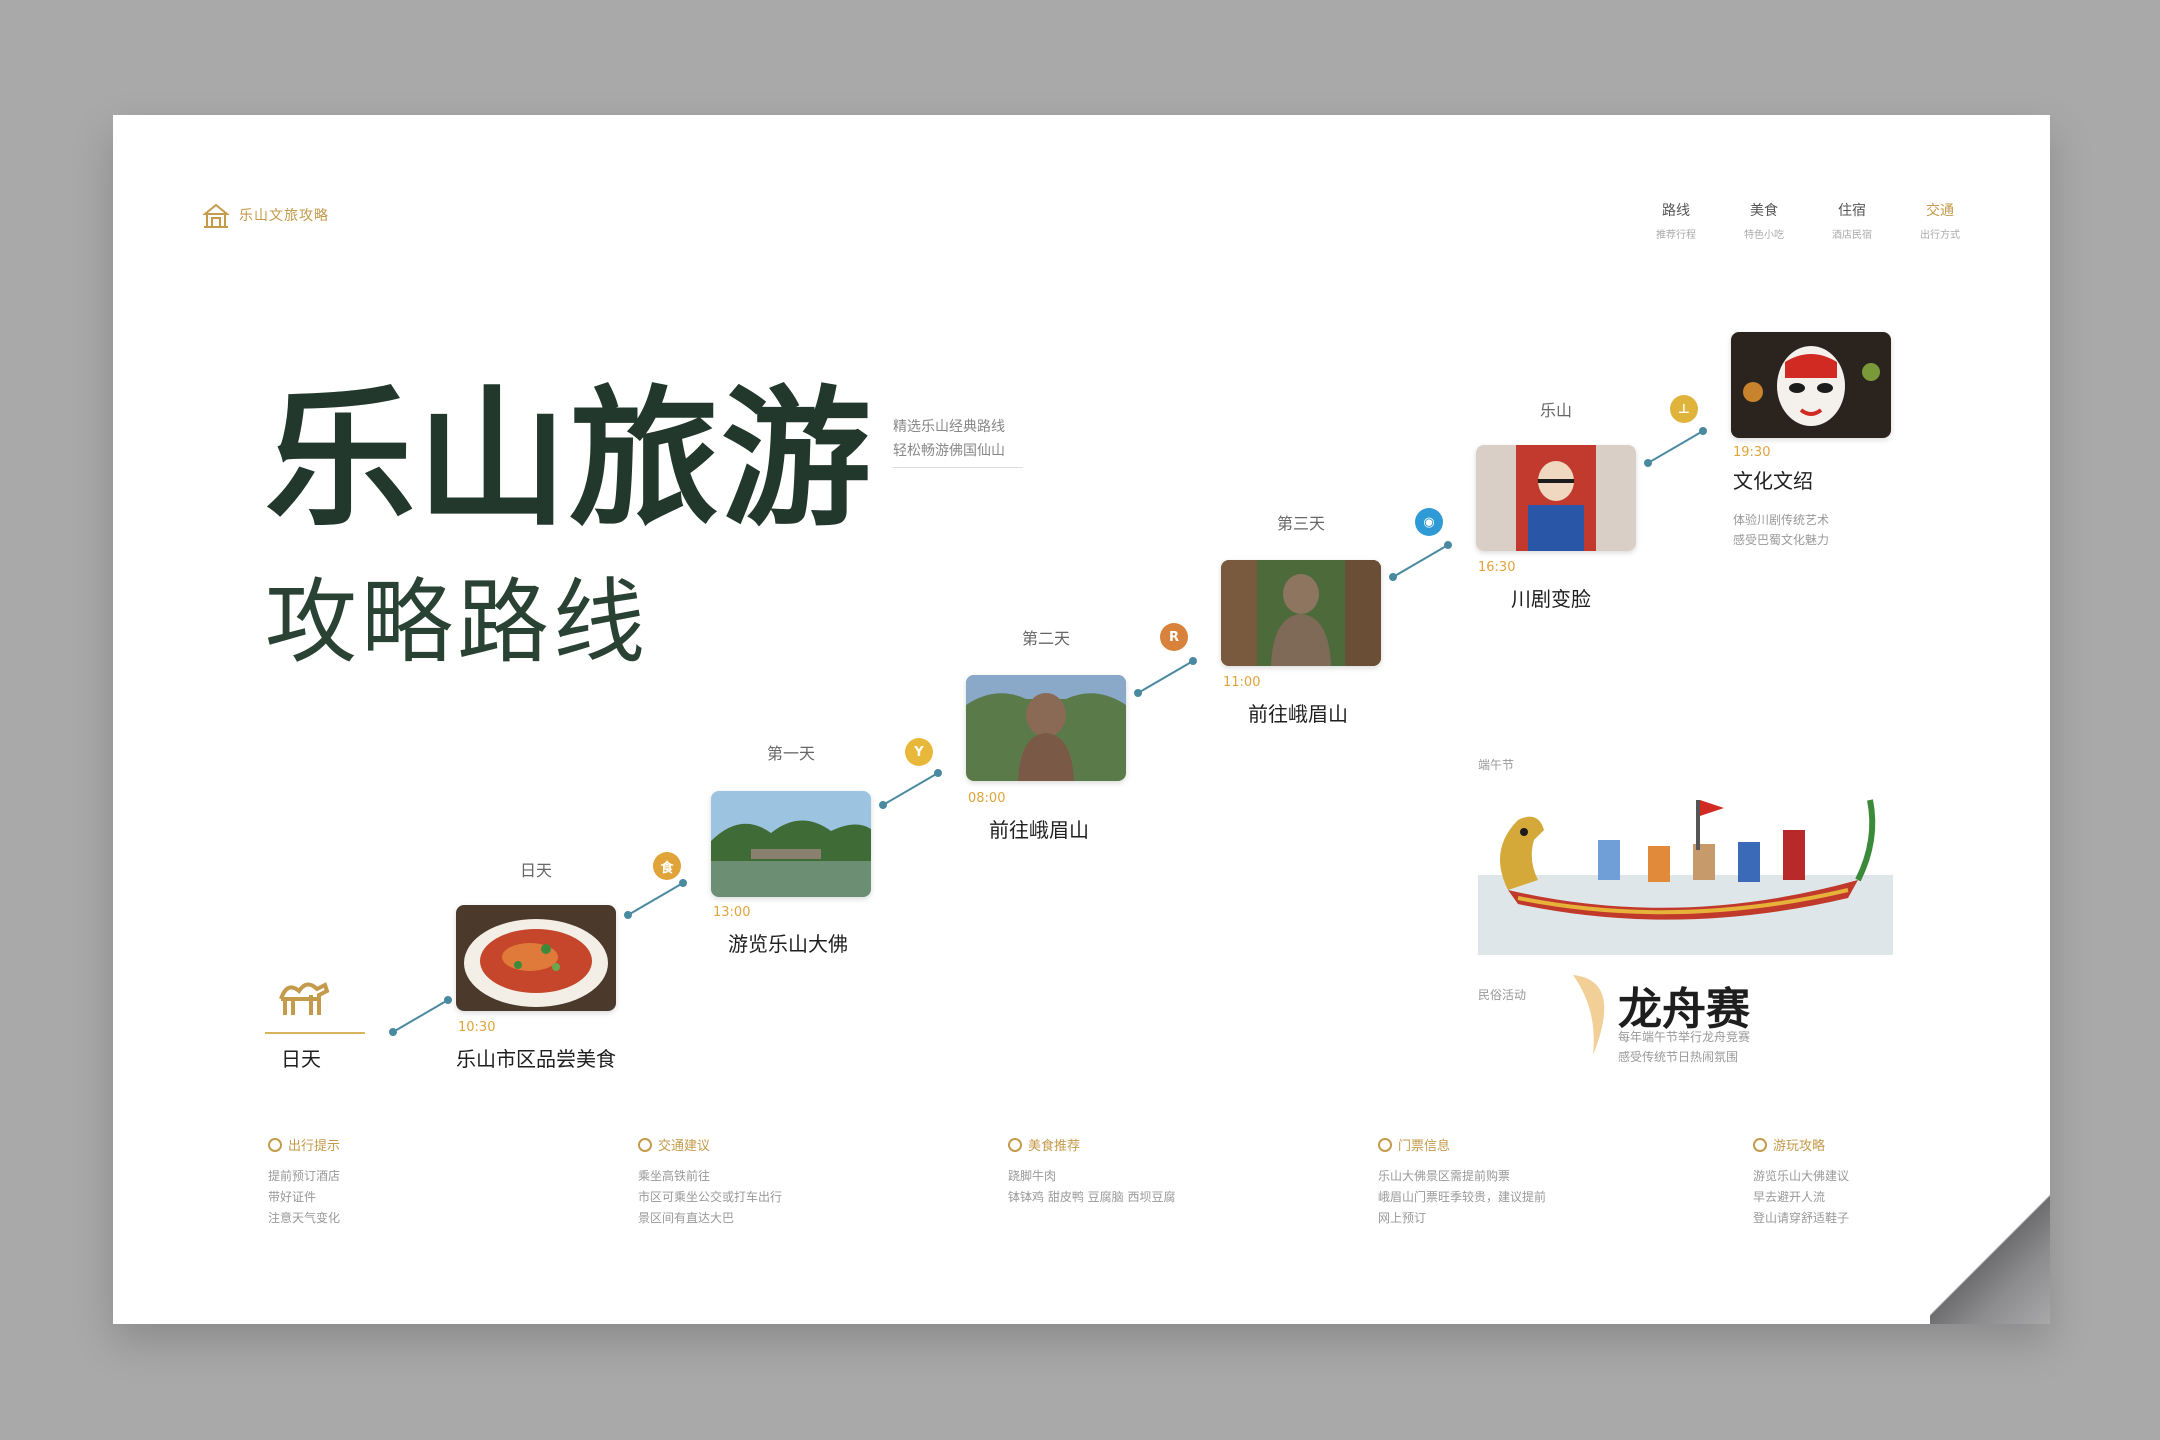  Describe the element at coordinates (1174, 637) in the screenshot. I see `rest-badge-icon: R` at that location.